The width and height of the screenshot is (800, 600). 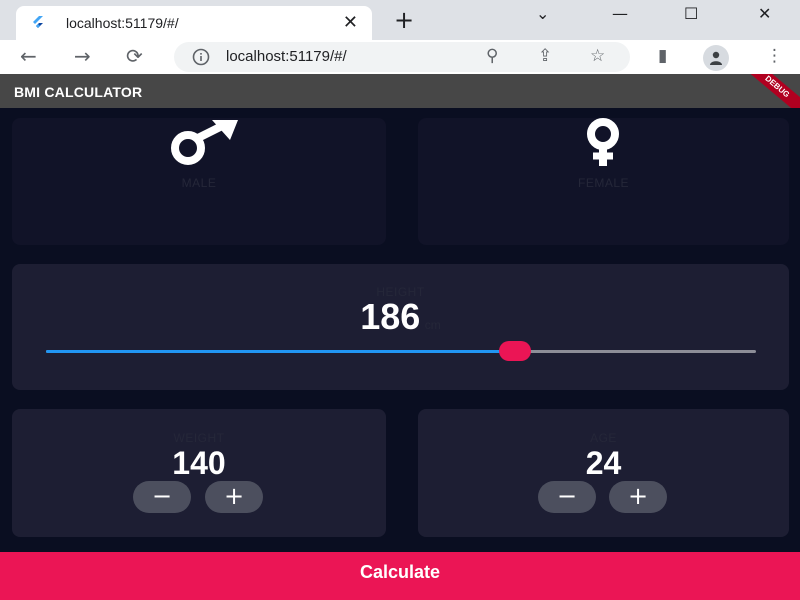 I want to click on height-value-row: 186 cm, so click(x=400, y=317).